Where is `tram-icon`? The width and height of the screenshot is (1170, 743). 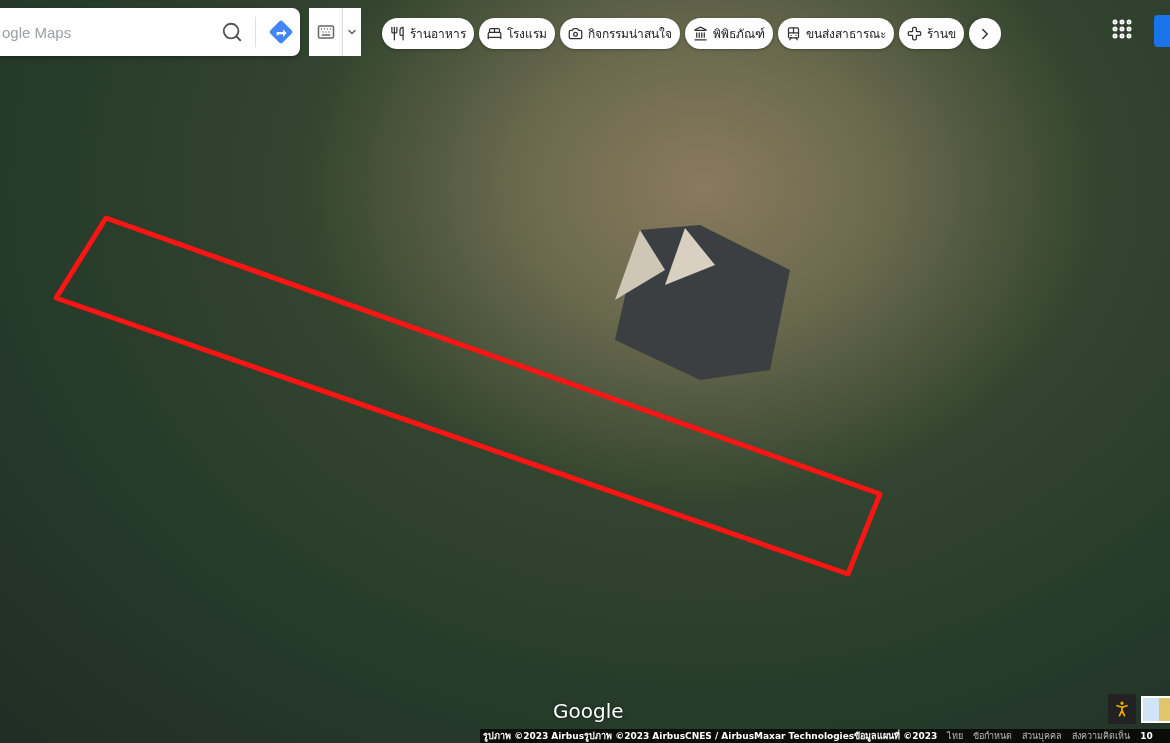 tram-icon is located at coordinates (793, 33).